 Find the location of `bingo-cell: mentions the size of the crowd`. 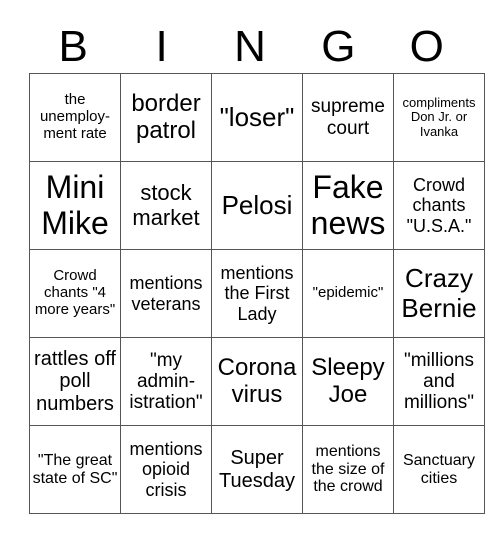

bingo-cell: mentions the size of the crowd is located at coordinates (348, 469).